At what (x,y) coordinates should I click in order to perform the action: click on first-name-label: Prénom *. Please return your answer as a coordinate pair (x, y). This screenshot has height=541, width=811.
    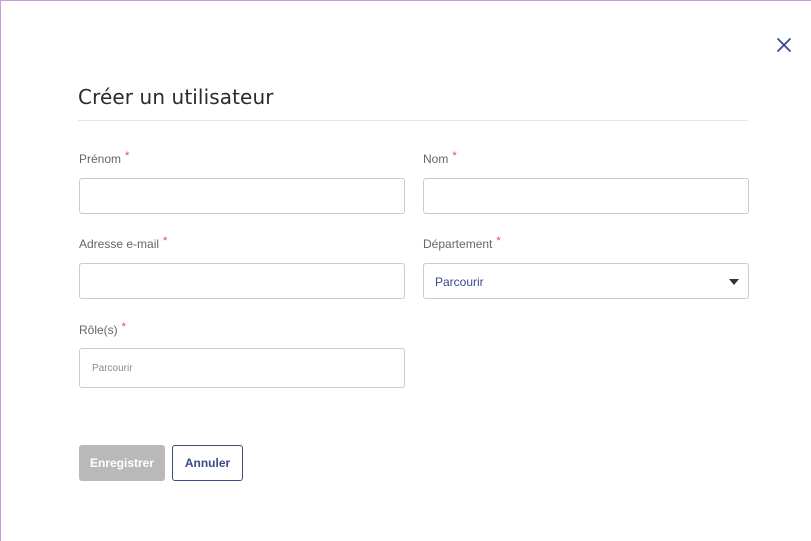
    Looking at the image, I should click on (104, 158).